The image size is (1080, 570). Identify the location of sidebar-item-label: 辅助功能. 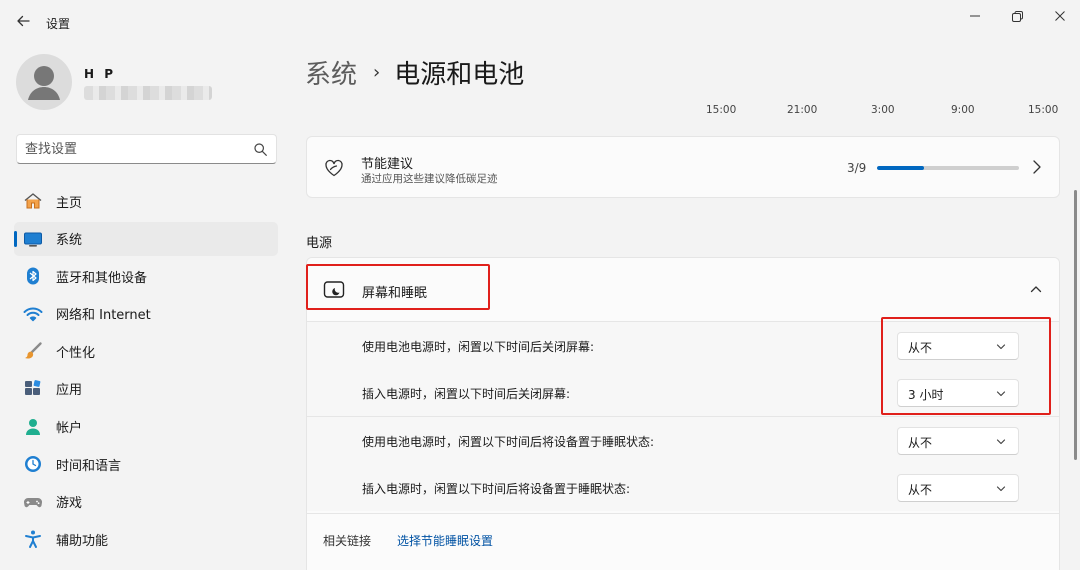
(82, 541).